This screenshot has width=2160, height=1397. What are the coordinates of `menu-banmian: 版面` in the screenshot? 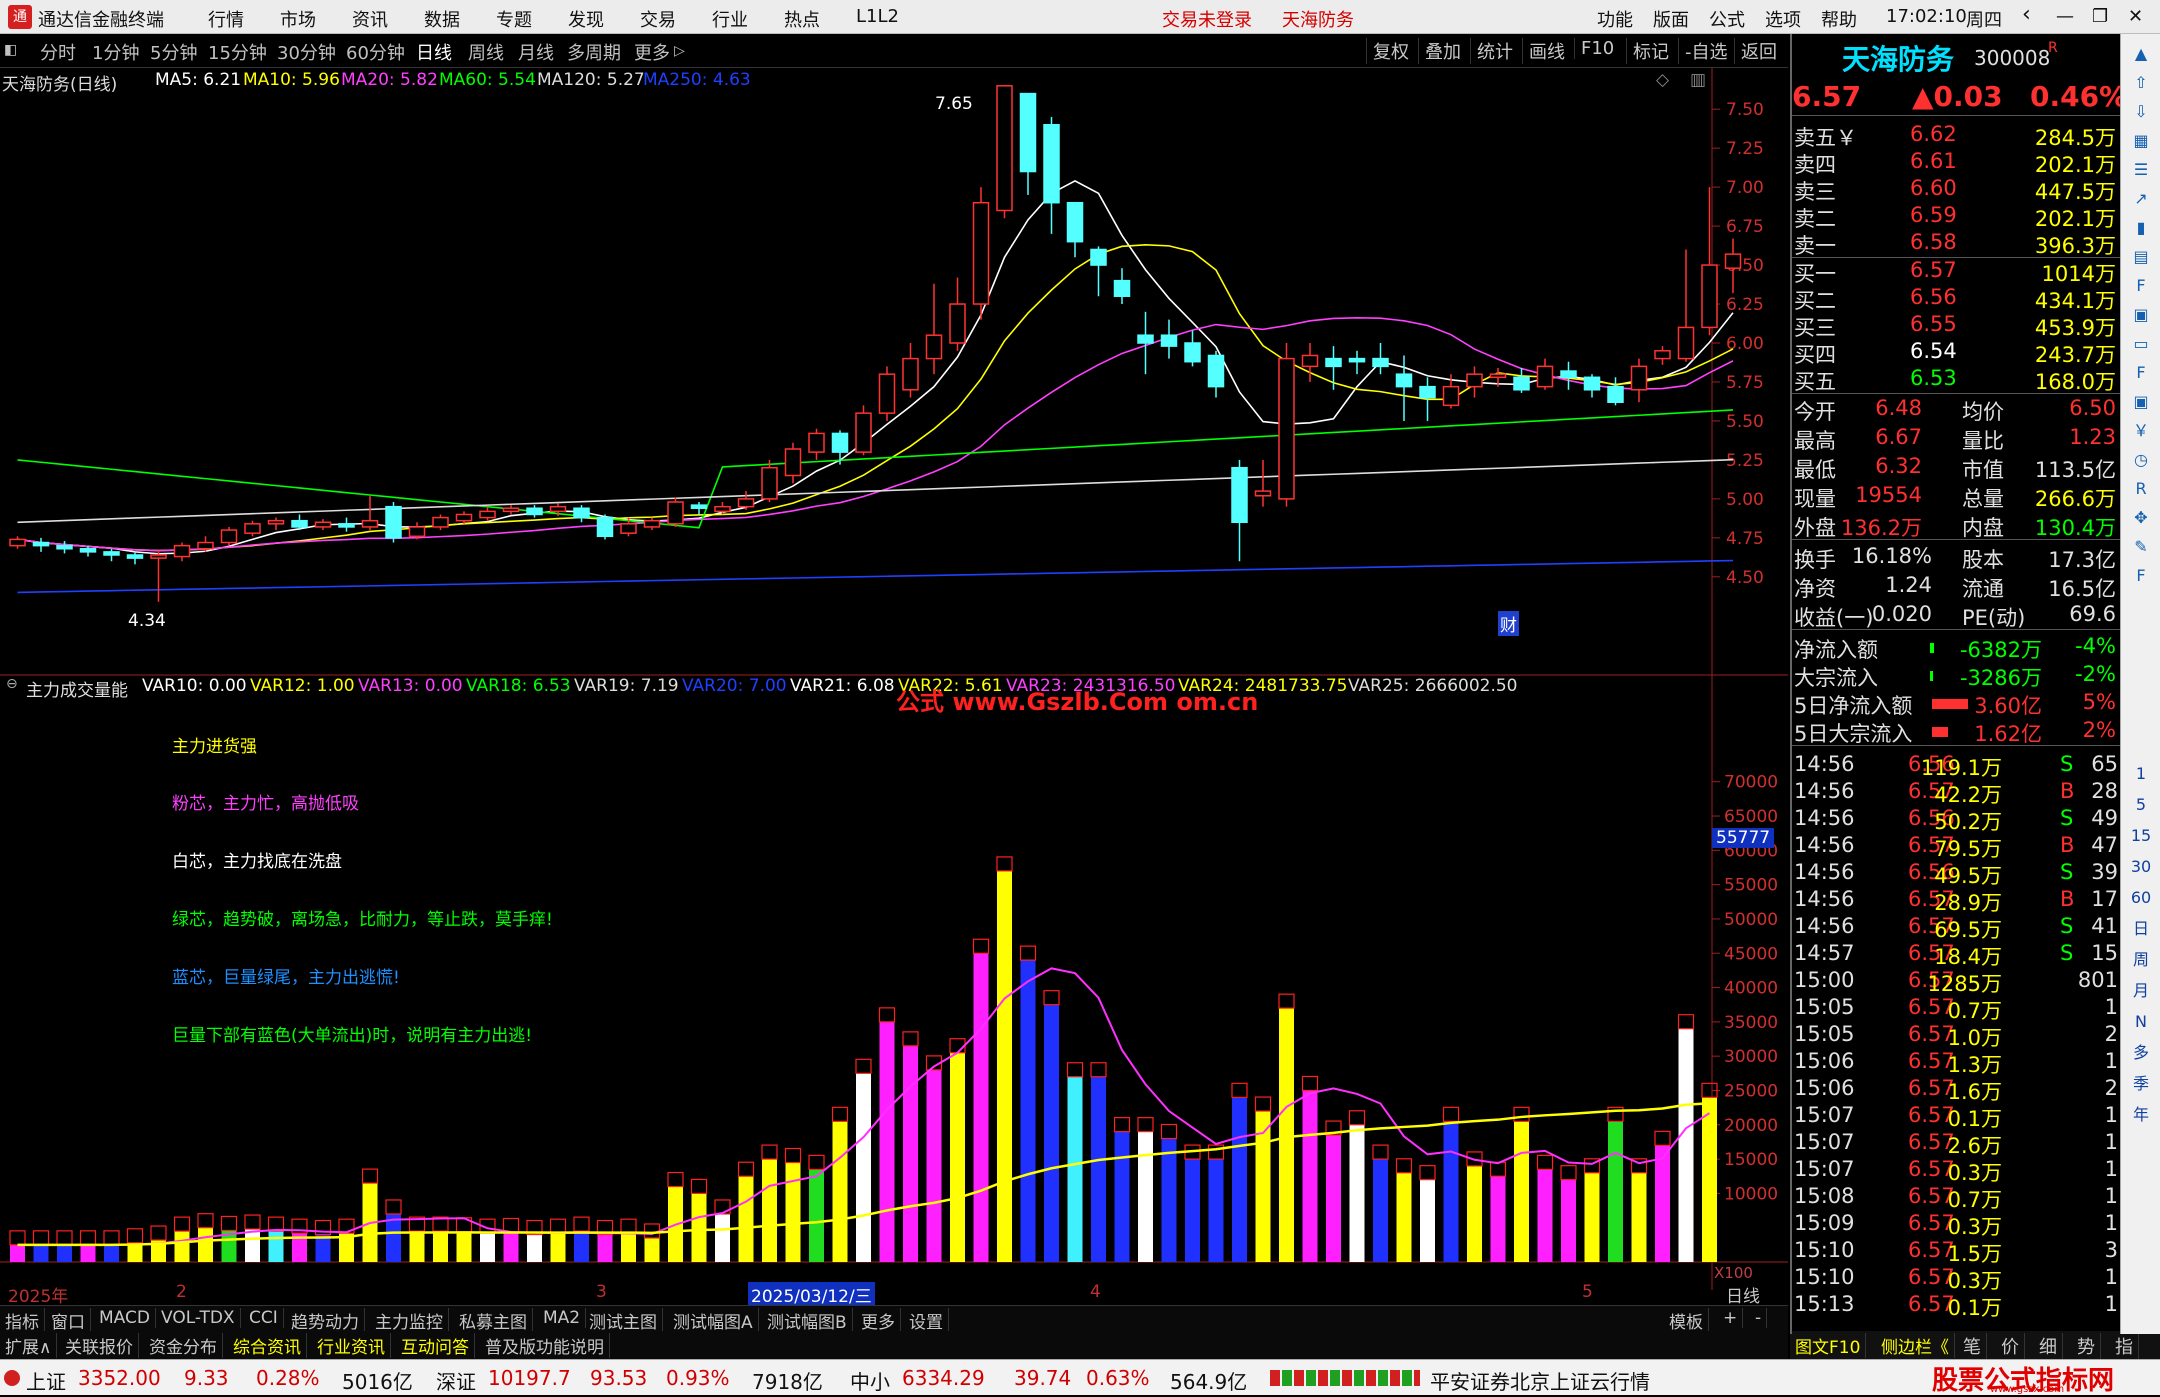 It's located at (1671, 19).